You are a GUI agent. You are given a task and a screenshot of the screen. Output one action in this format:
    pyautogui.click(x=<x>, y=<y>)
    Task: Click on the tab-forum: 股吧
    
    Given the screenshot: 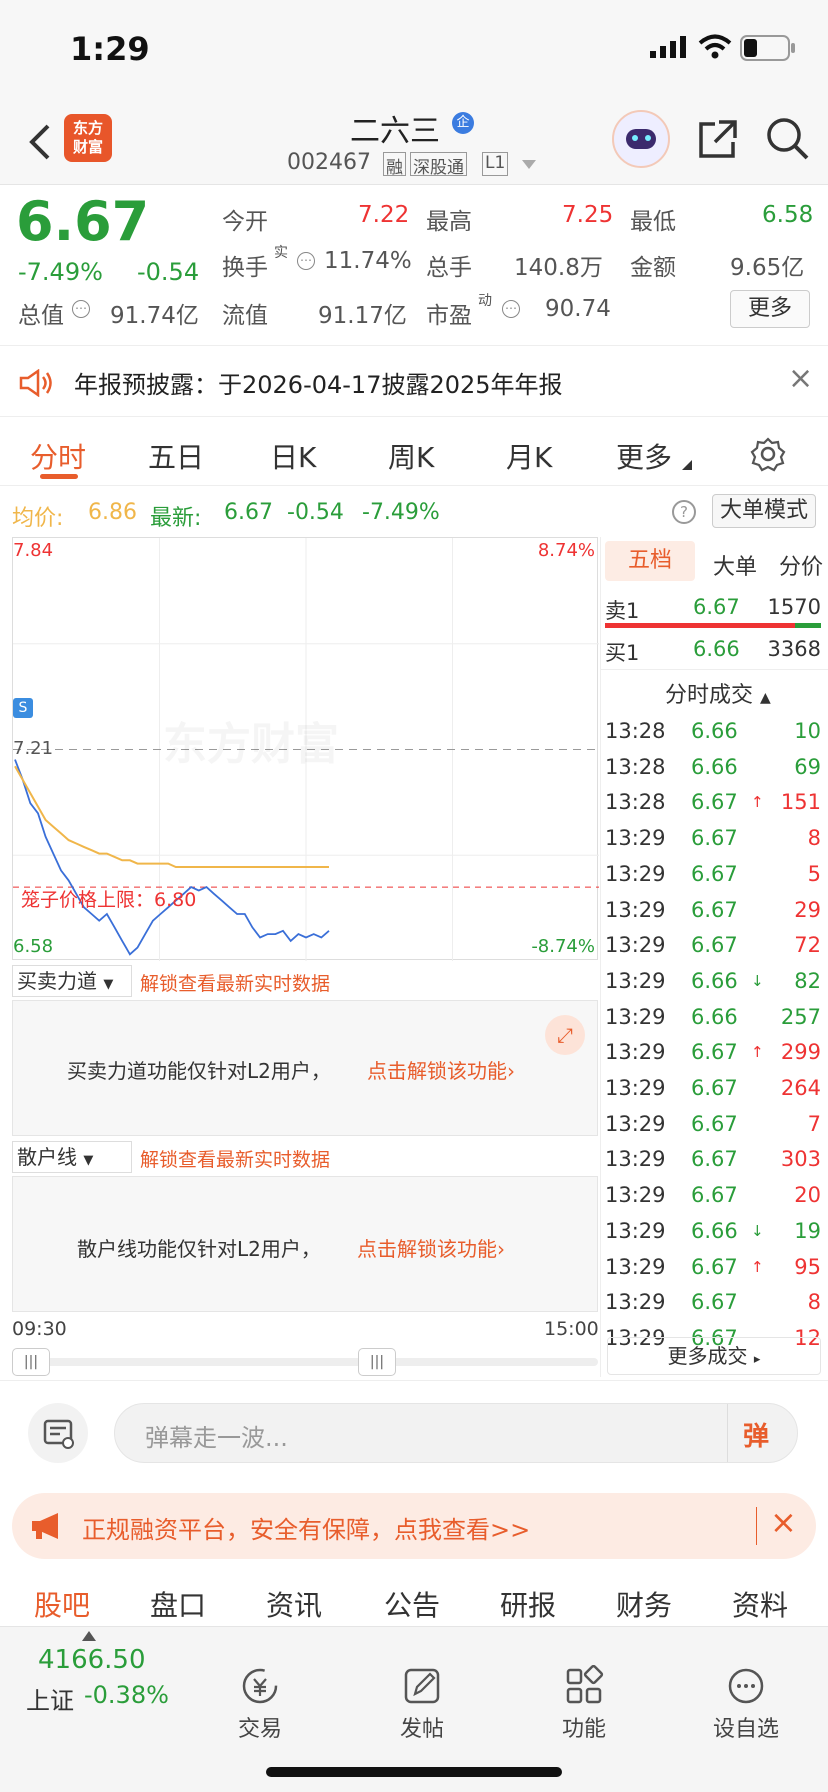 What is the action you would take?
    pyautogui.click(x=62, y=1604)
    